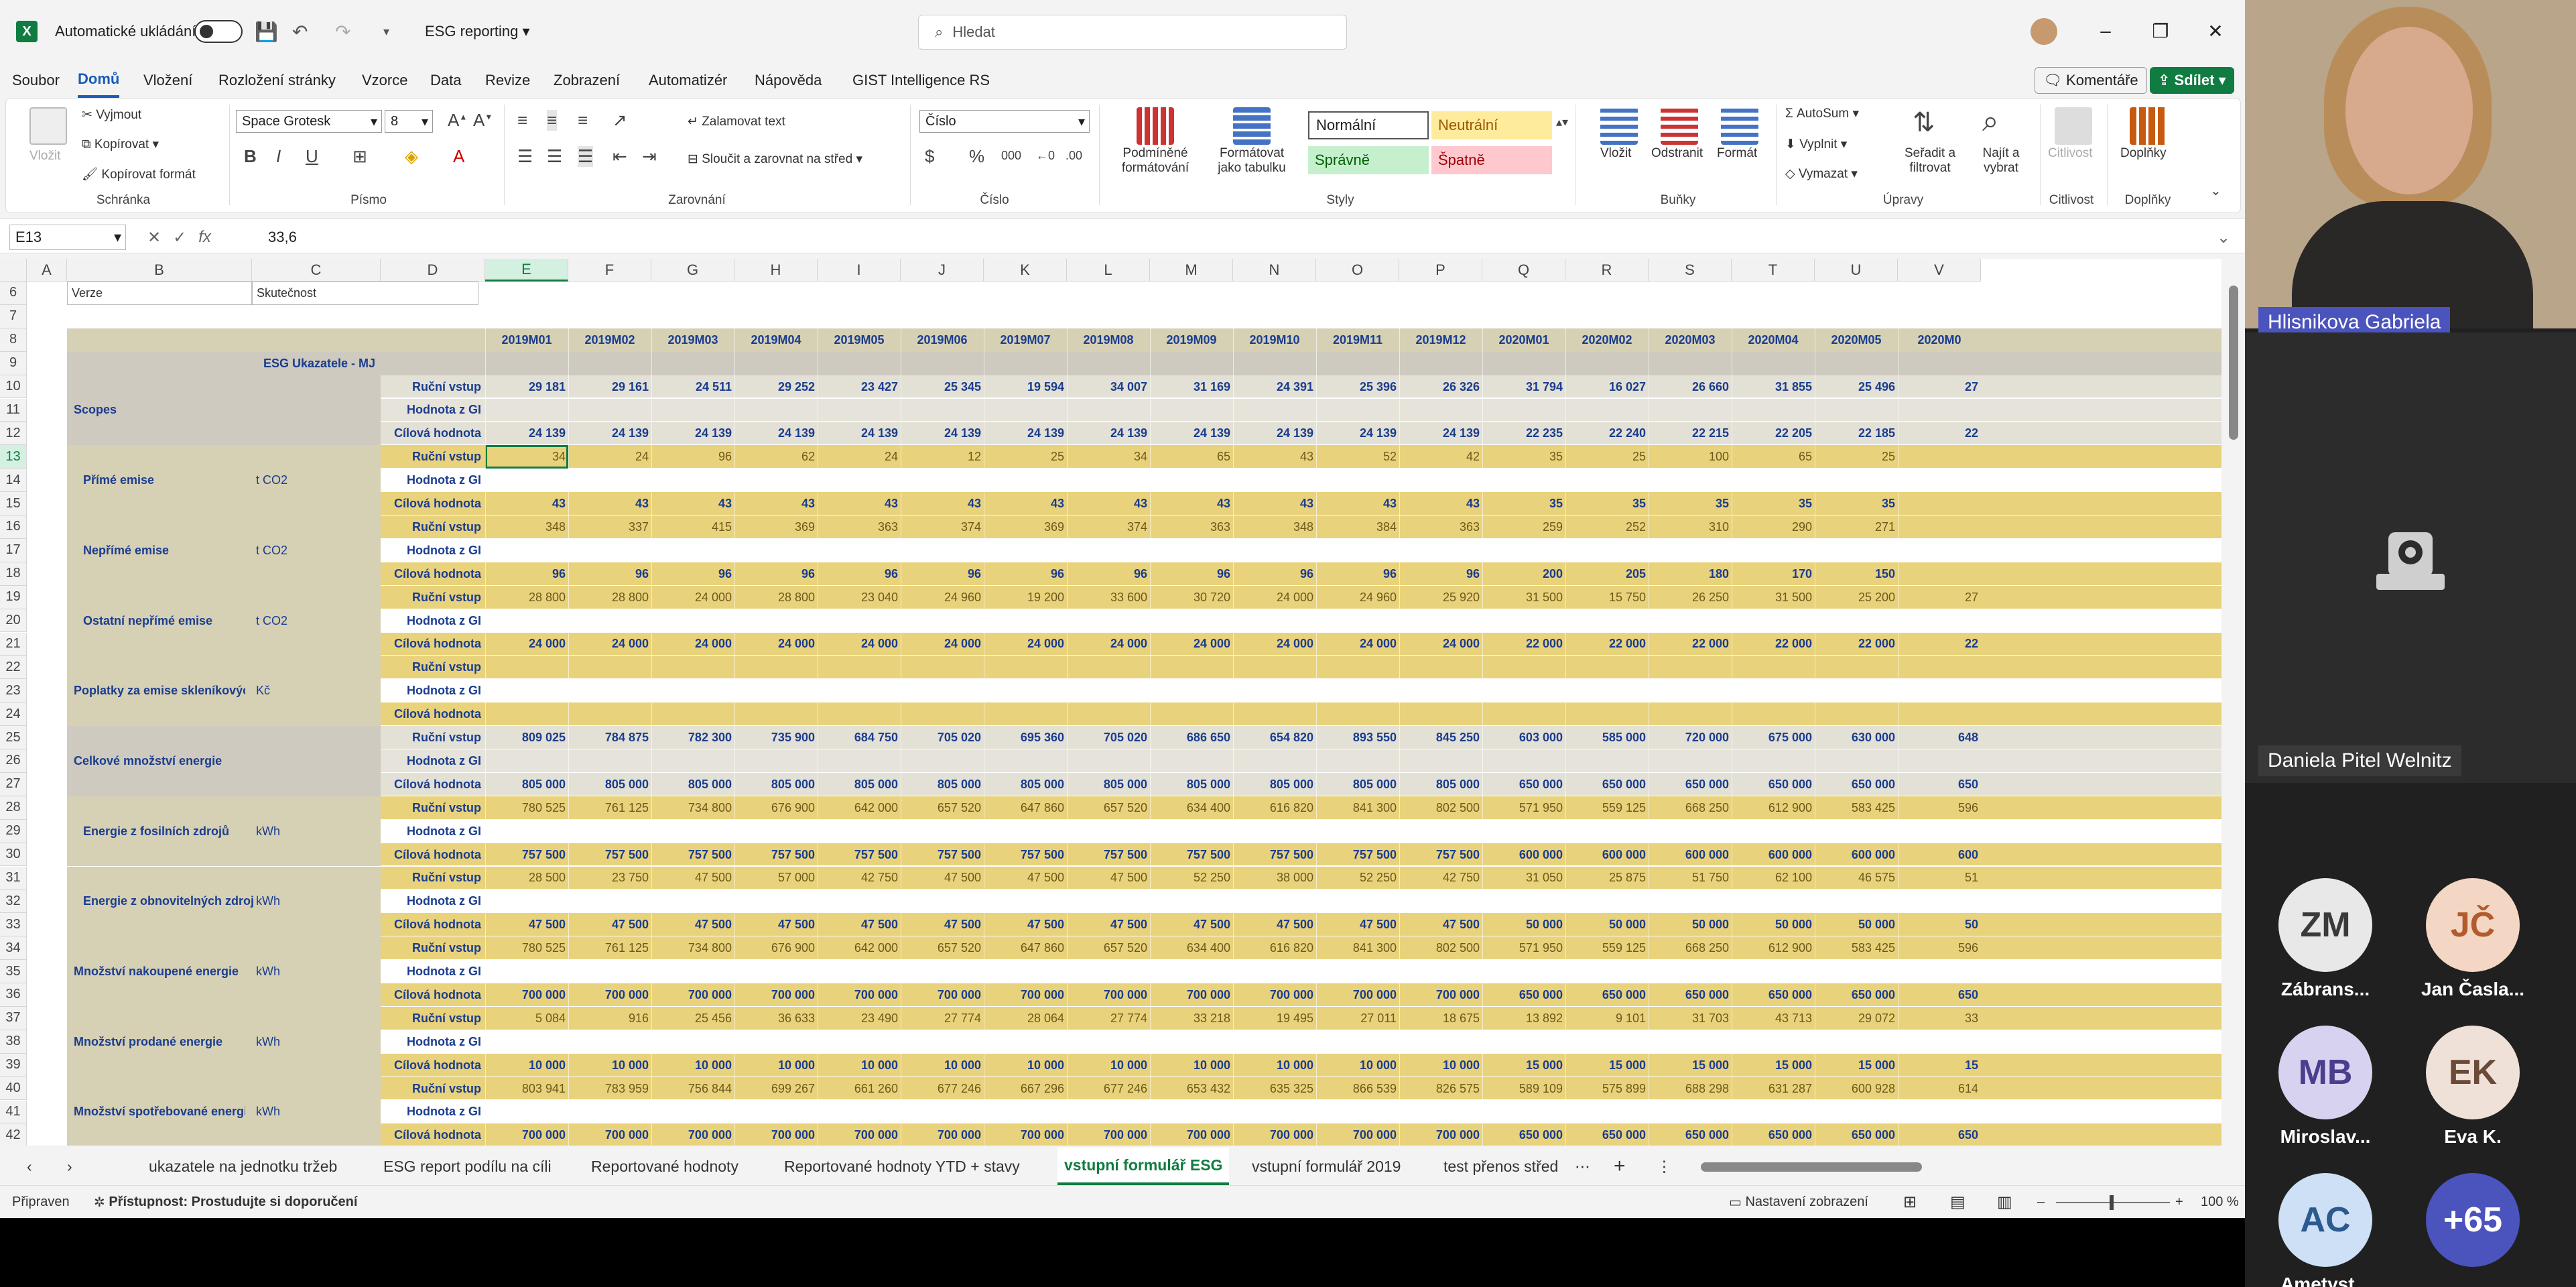 This screenshot has height=1287, width=2576. What do you see at coordinates (1856, 433) in the screenshot?
I see `data-cell: 22 185` at bounding box center [1856, 433].